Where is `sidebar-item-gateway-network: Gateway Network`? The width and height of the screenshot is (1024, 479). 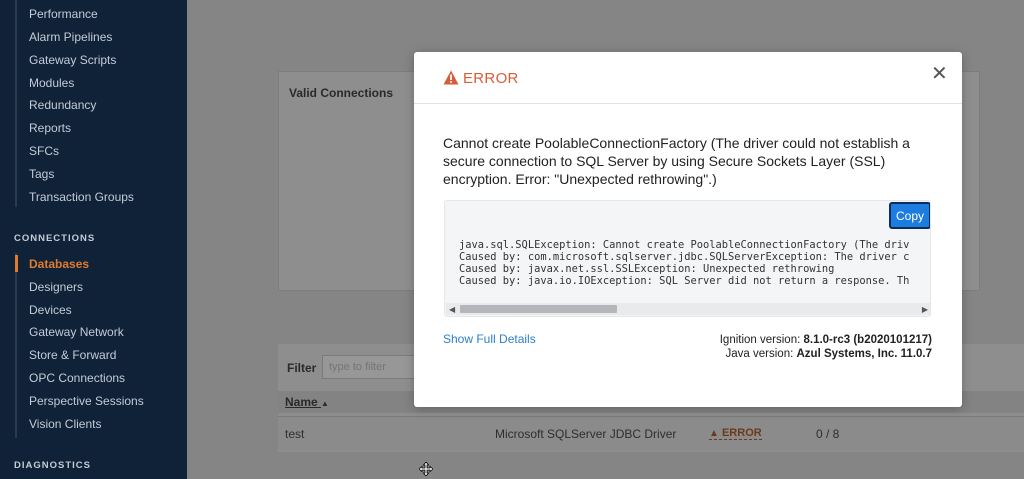 sidebar-item-gateway-network: Gateway Network is located at coordinates (76, 332).